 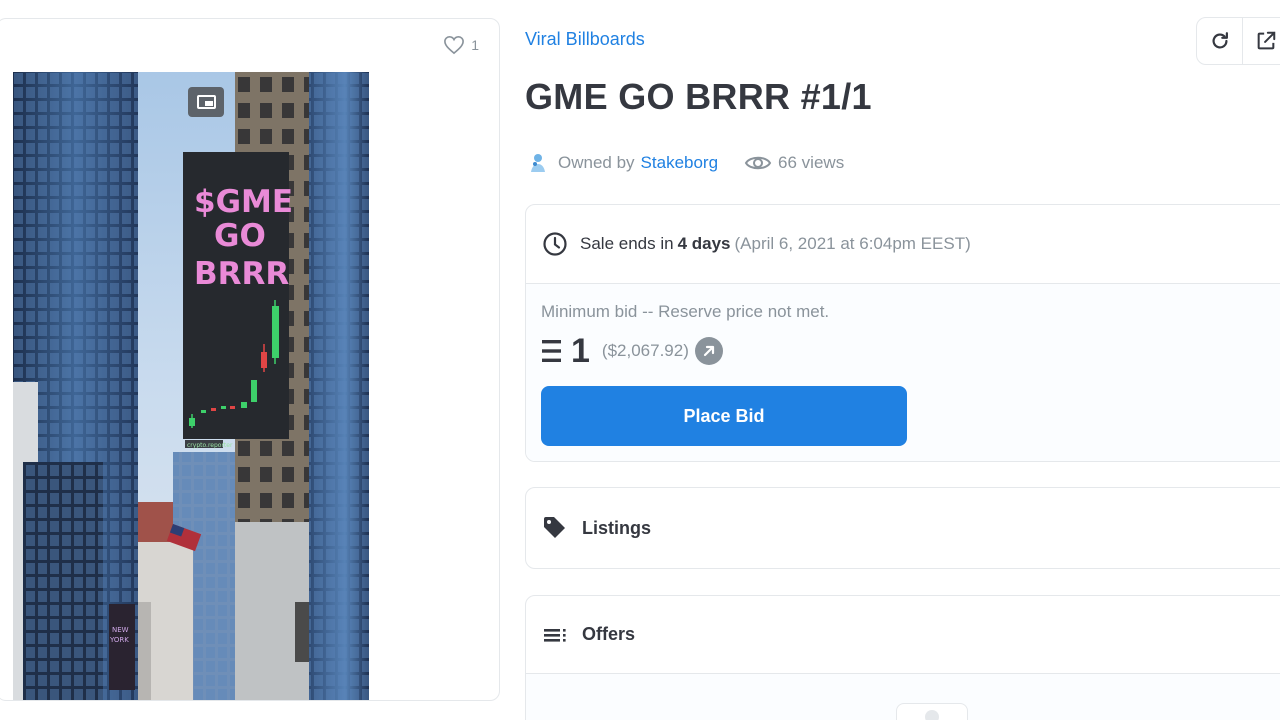 I want to click on listings-label: Listings, so click(x=617, y=527).